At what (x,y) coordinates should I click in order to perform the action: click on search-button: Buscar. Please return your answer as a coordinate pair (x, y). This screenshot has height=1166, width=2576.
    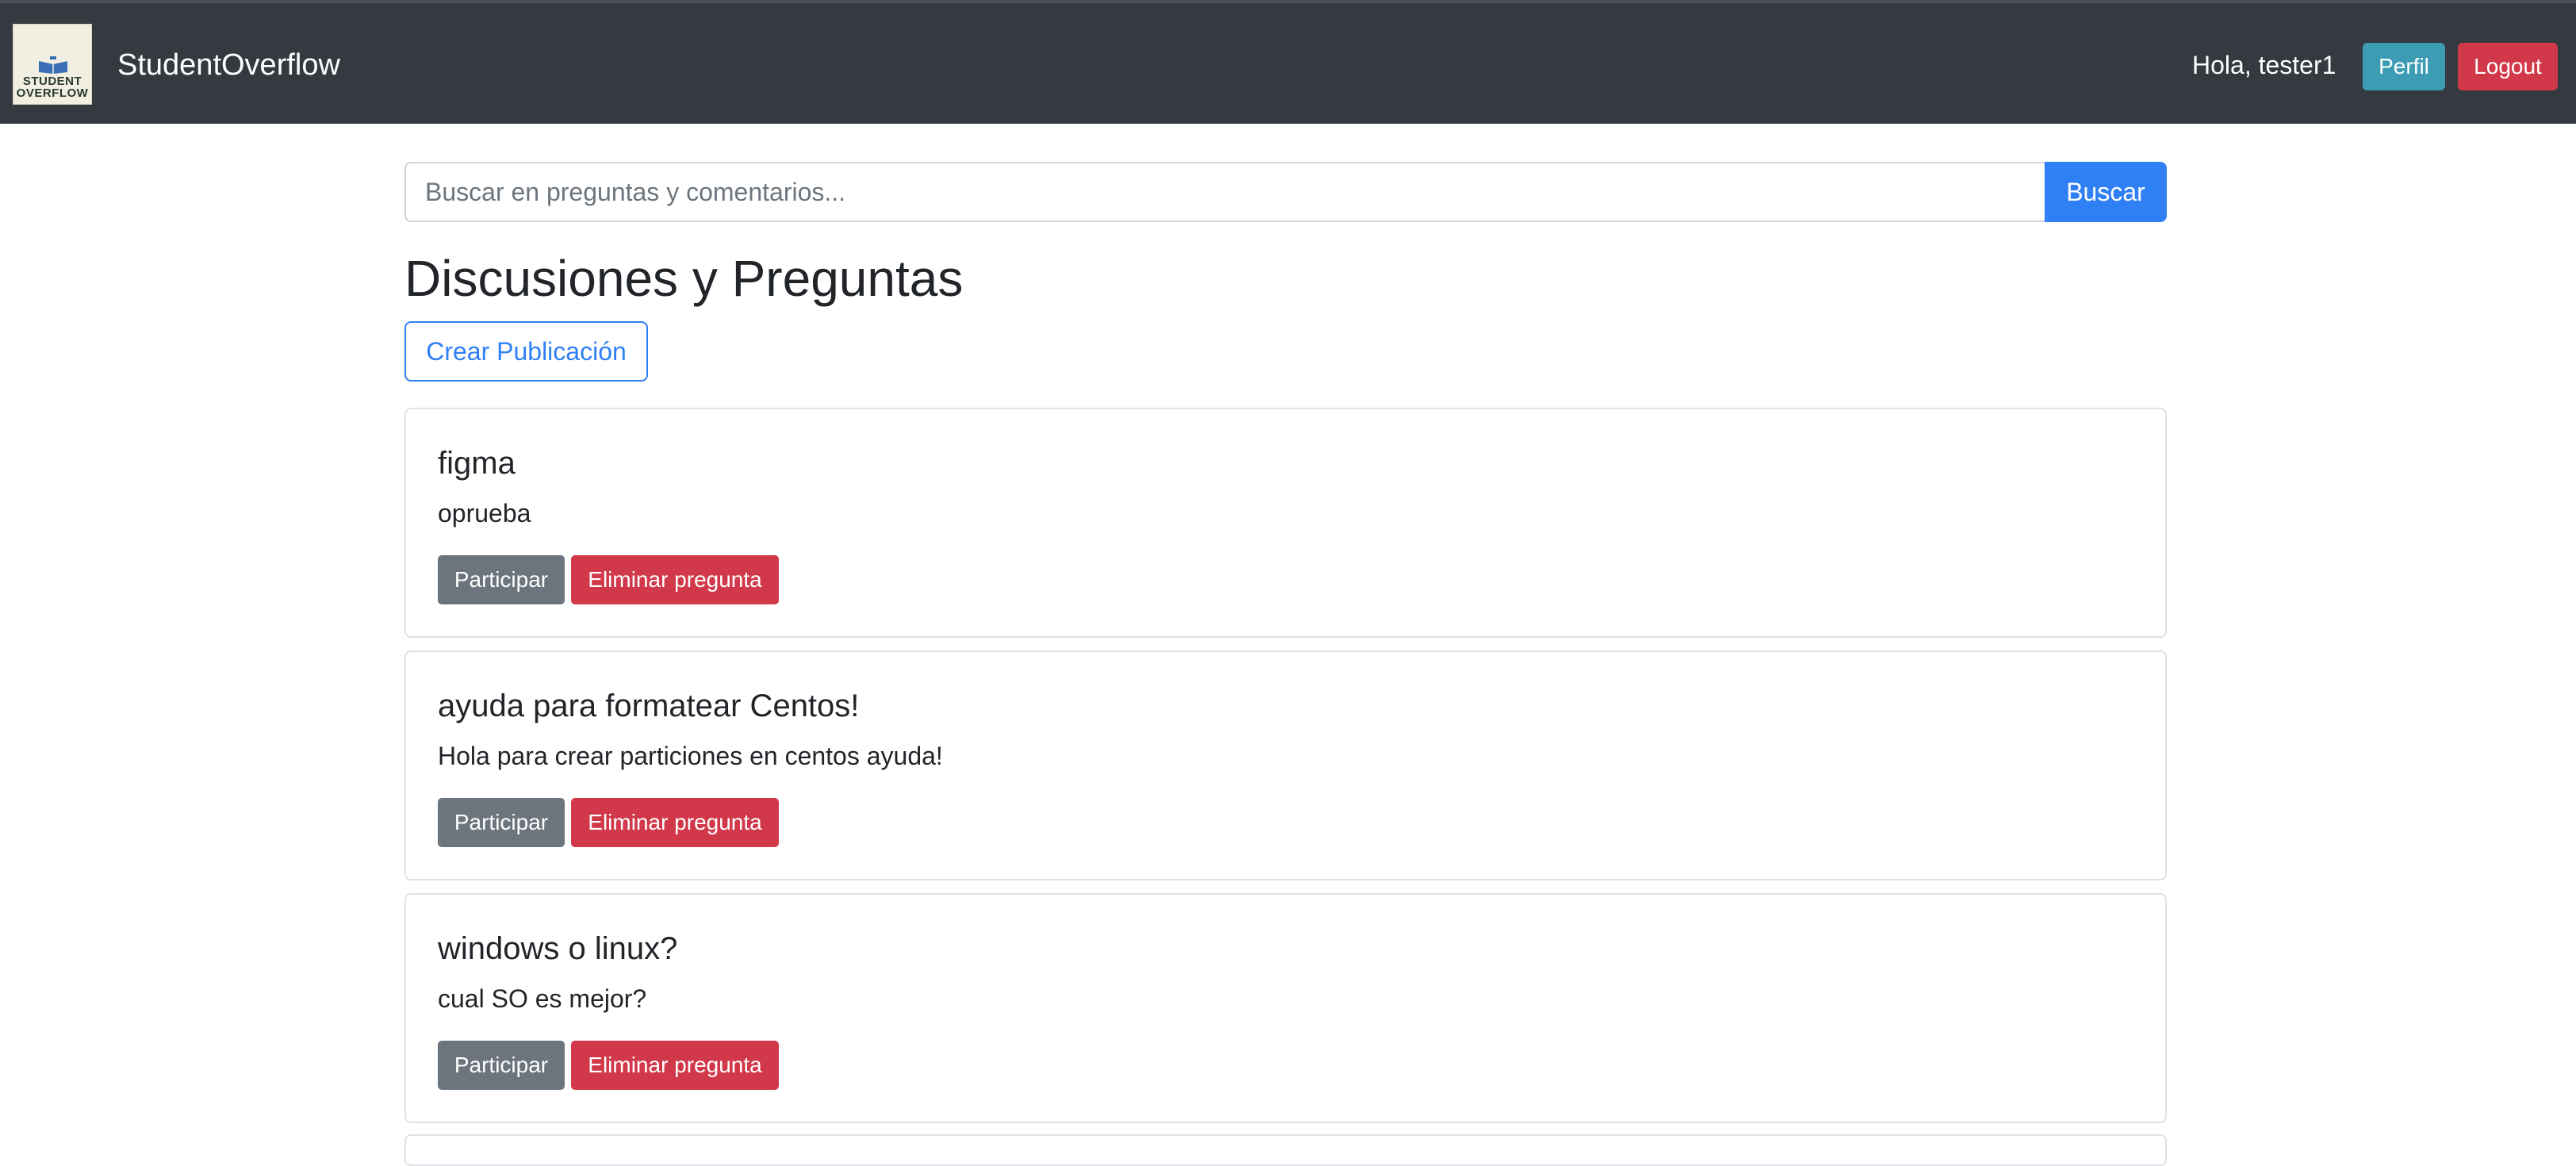
    Looking at the image, I should click on (2106, 192).